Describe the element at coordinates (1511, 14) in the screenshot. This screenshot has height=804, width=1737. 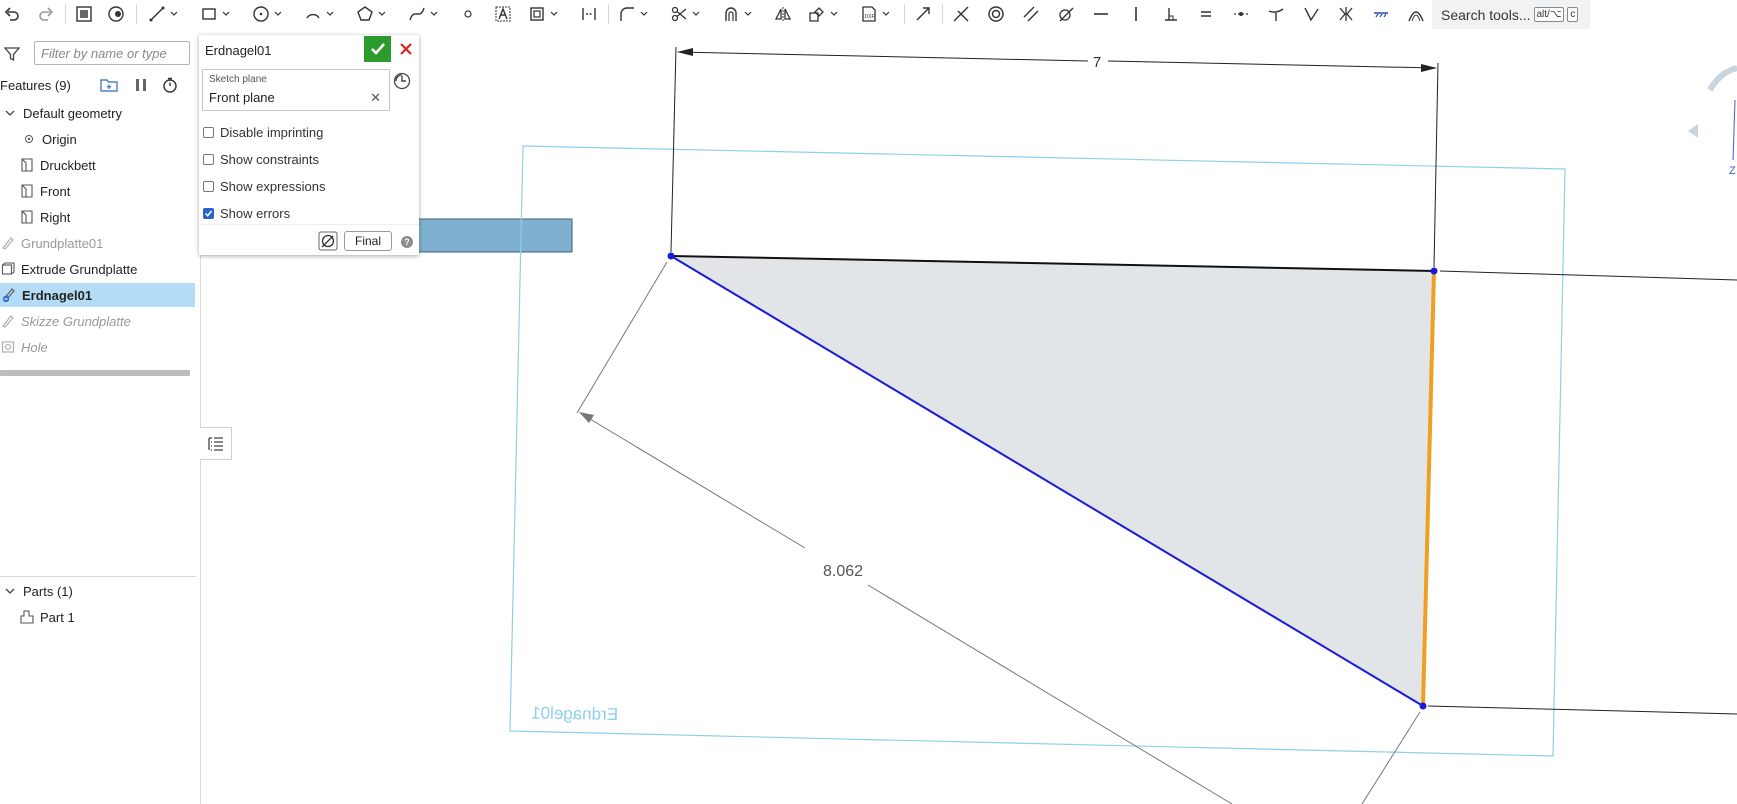
I see `search-tools-button: Search tools... alt/⌥ c` at that location.